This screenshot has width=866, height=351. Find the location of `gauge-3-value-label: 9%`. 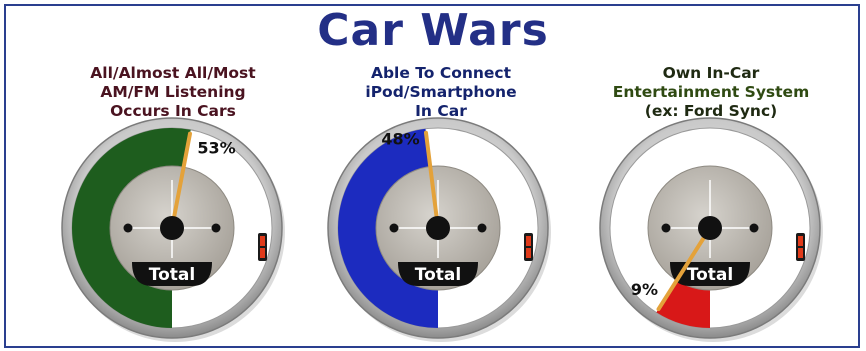

gauge-3-value-label: 9% is located at coordinates (644, 289).